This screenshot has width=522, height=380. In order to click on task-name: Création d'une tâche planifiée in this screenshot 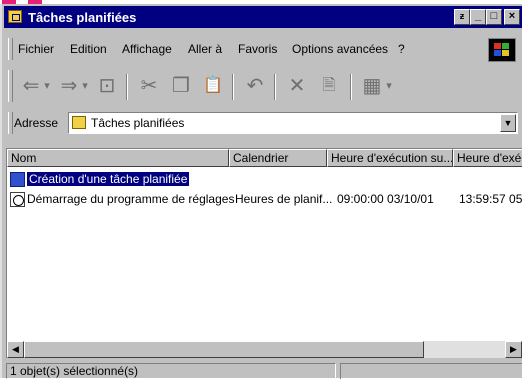, I will do `click(108, 179)`.